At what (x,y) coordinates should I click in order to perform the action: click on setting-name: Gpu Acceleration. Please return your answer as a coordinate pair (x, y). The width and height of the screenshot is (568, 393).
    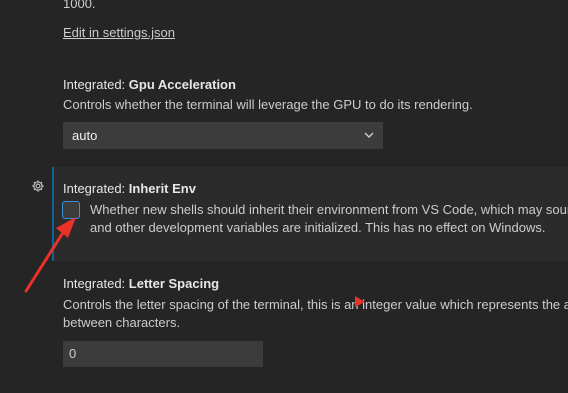
    Looking at the image, I should click on (182, 84).